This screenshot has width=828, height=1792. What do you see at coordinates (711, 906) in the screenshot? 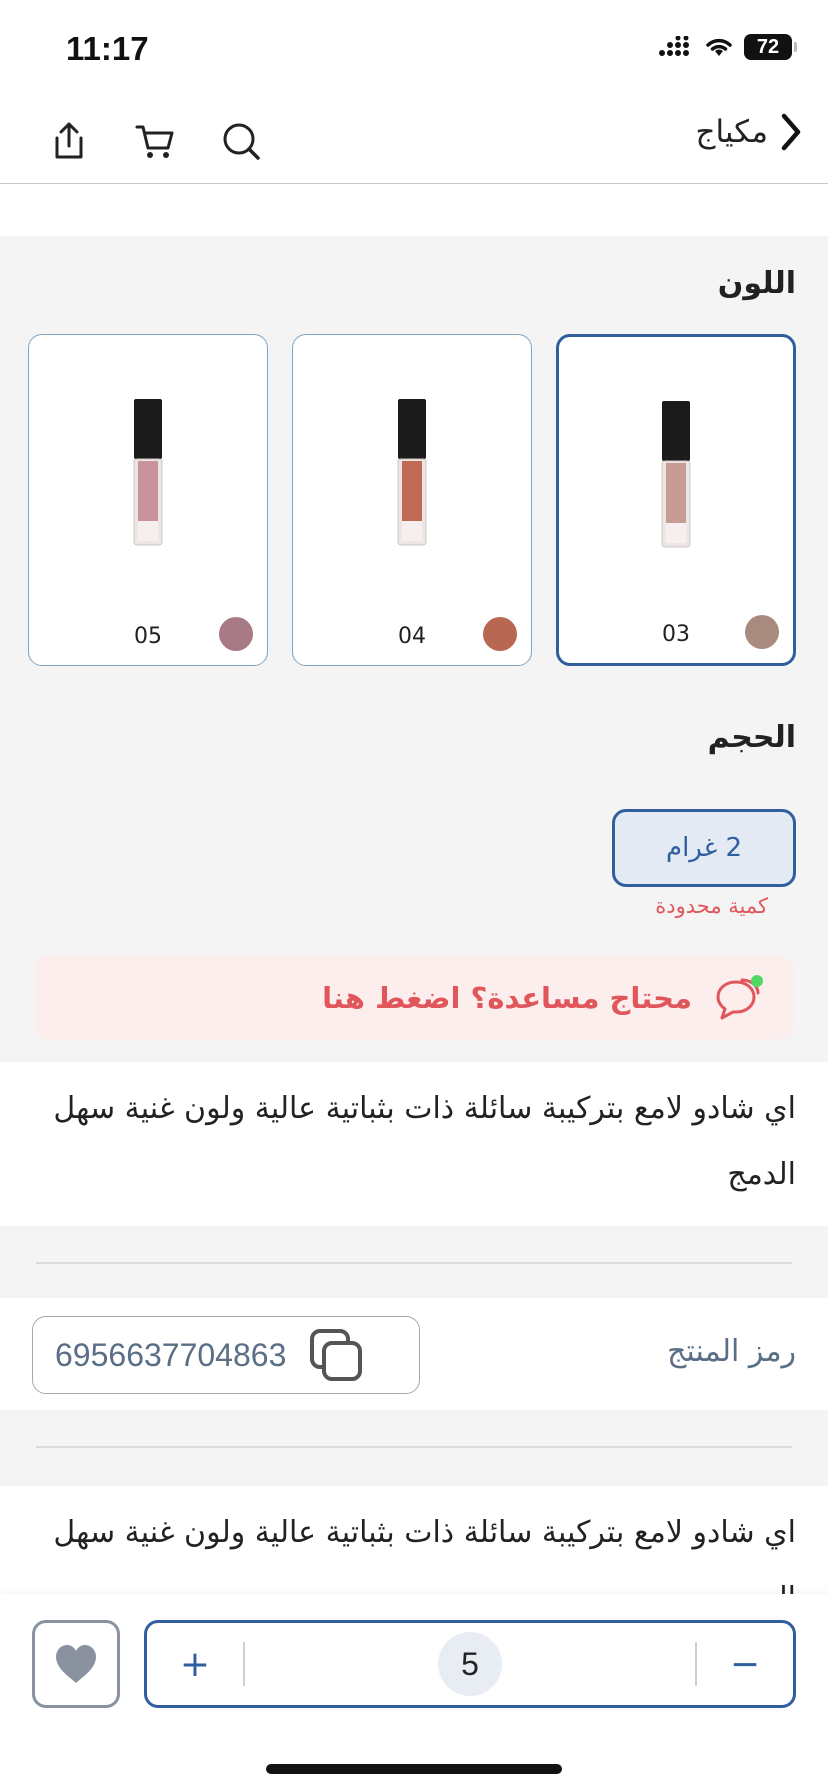
I see `limited-quantity-note: كمية محدودة` at bounding box center [711, 906].